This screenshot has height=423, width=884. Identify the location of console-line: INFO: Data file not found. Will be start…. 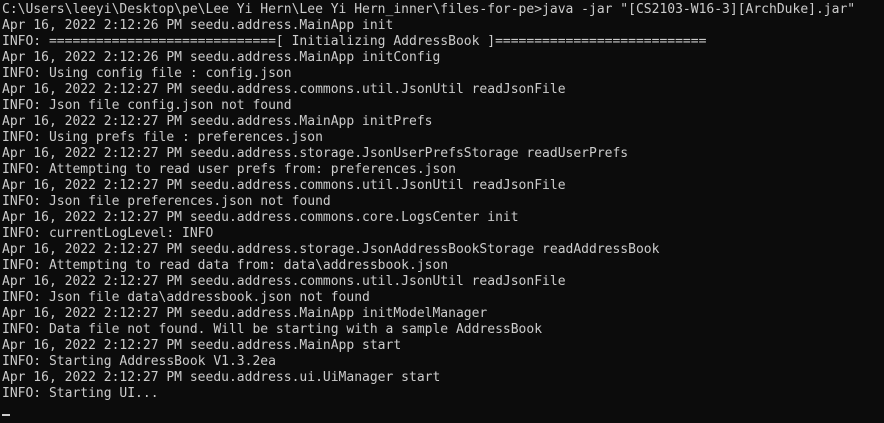
(272, 329).